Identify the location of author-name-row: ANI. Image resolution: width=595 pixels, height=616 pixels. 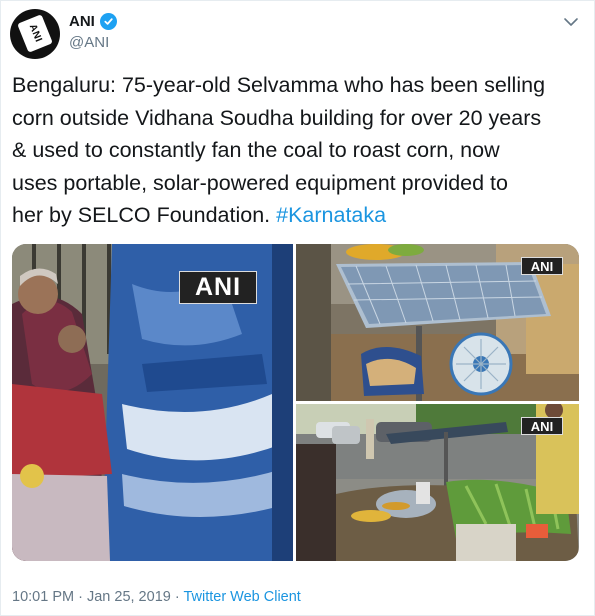
(93, 21).